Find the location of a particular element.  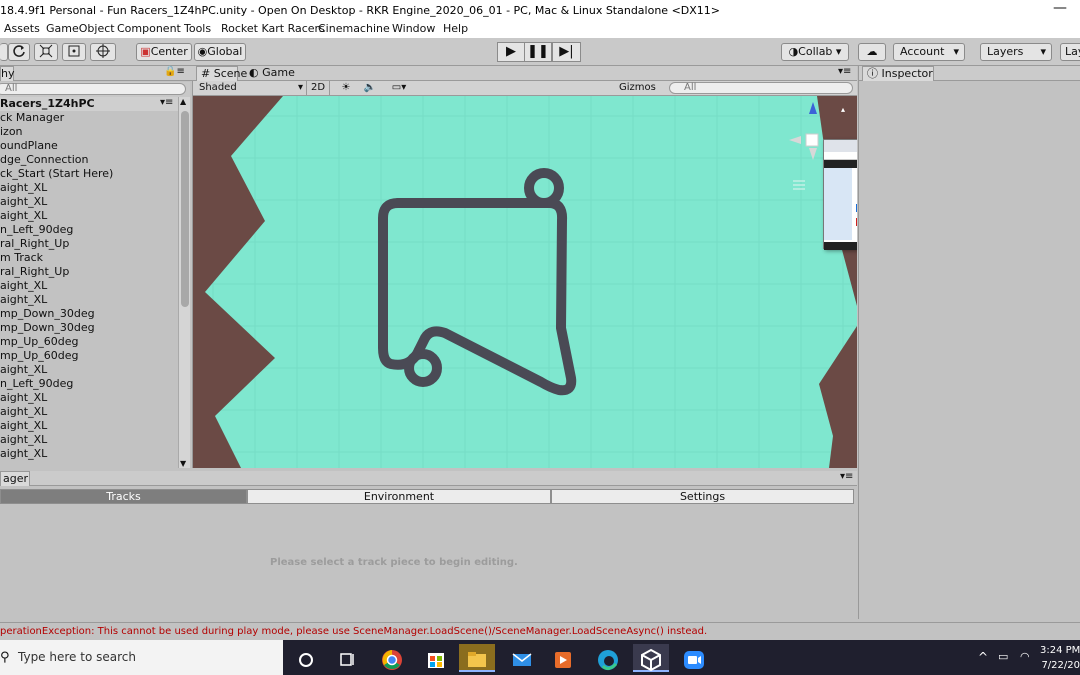

cloud-button: ☁ is located at coordinates (872, 52).